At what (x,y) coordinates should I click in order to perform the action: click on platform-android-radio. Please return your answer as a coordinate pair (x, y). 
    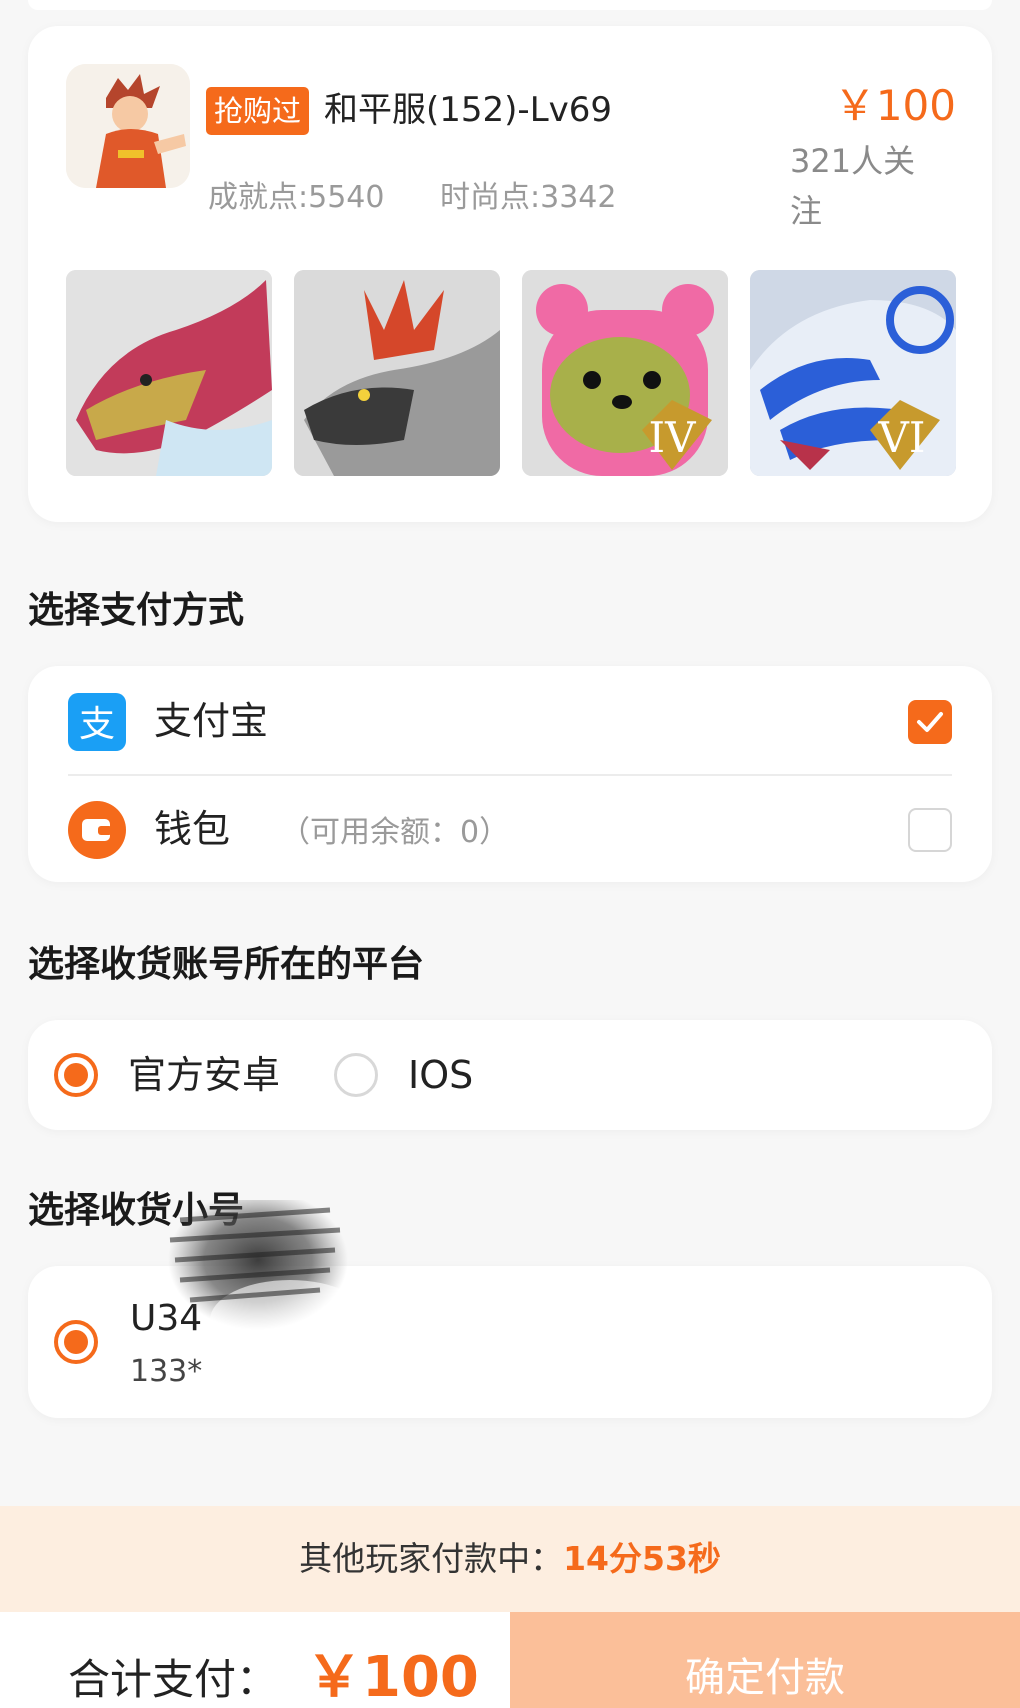
    Looking at the image, I should click on (76, 1075).